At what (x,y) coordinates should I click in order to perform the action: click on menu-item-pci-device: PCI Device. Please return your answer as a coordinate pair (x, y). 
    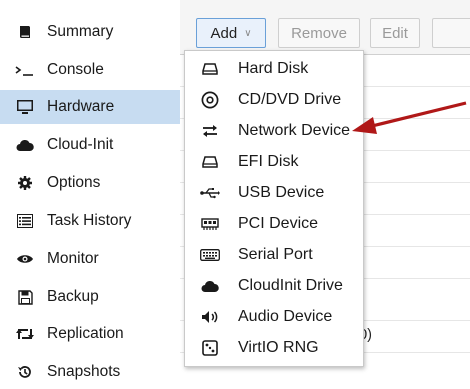
    Looking at the image, I should click on (274, 223).